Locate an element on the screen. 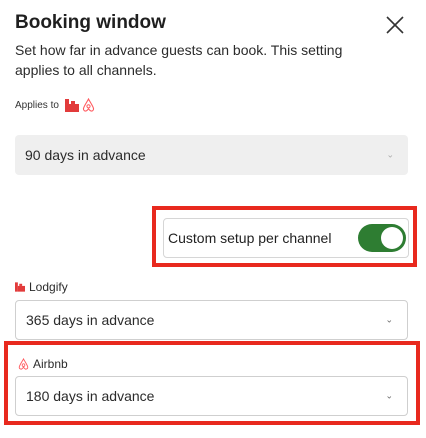  booking-window-value: 90 days in advance is located at coordinates (85, 155).